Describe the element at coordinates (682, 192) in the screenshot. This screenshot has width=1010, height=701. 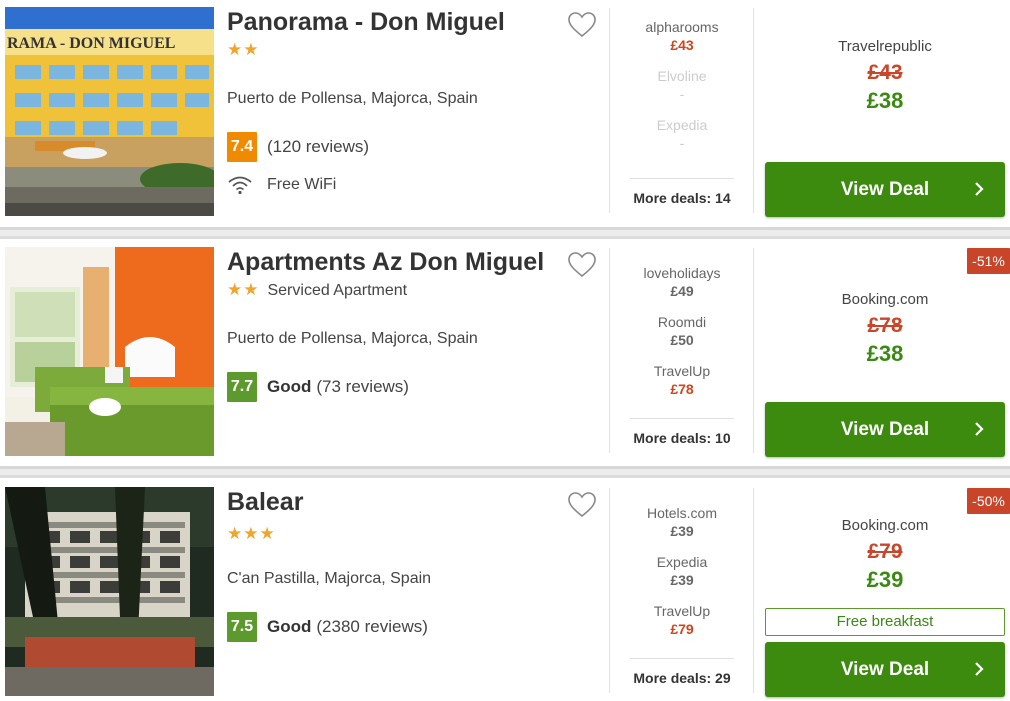
I see `more-deals-link: More deals: 14` at that location.